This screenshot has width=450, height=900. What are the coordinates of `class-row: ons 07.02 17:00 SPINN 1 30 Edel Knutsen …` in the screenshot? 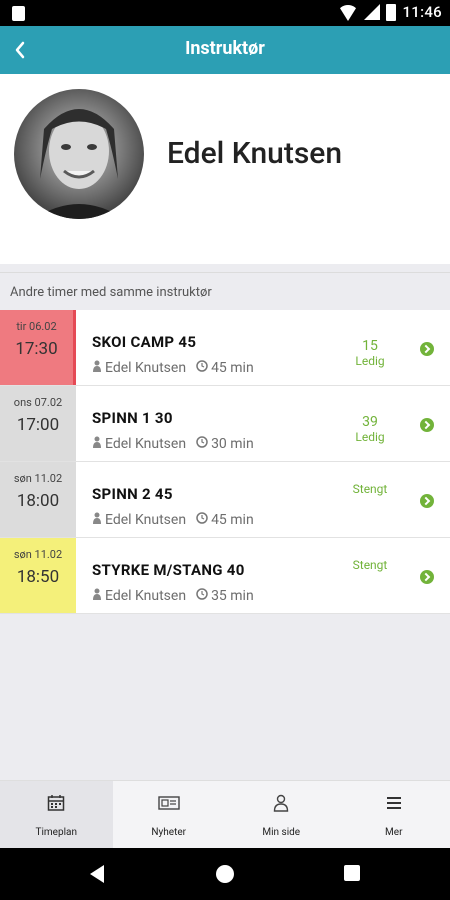 It's located at (225, 424).